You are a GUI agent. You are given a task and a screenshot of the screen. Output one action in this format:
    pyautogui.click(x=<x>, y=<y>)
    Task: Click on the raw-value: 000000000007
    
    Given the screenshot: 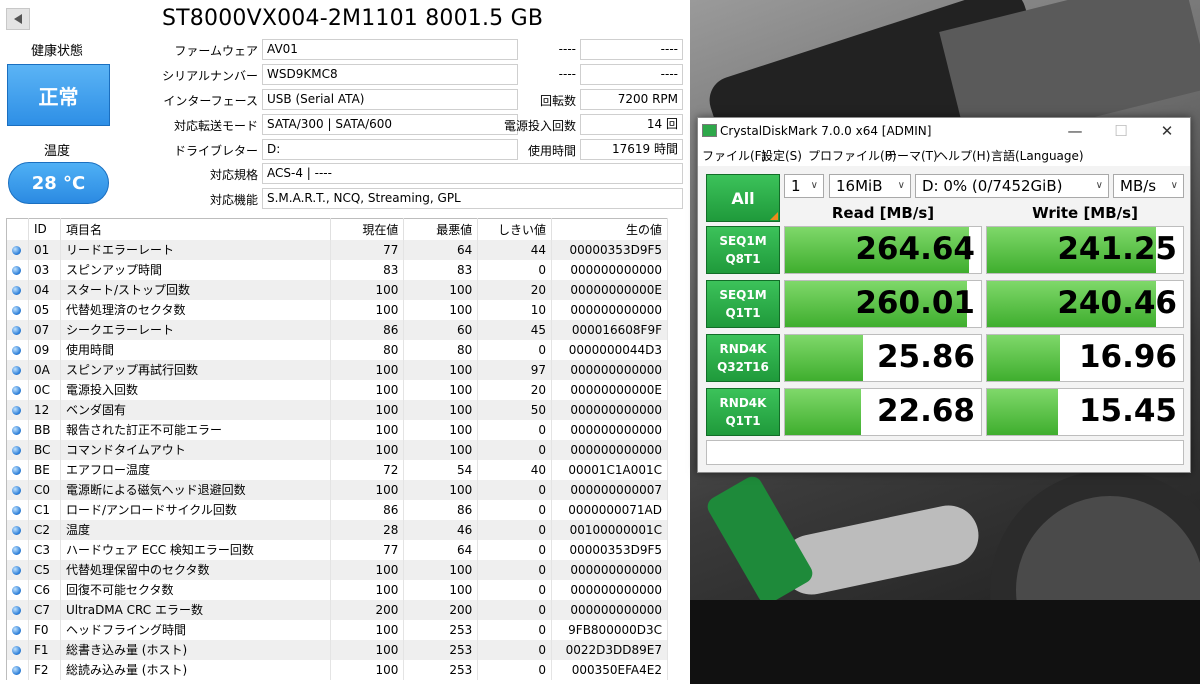 What is the action you would take?
    pyautogui.click(x=609, y=489)
    